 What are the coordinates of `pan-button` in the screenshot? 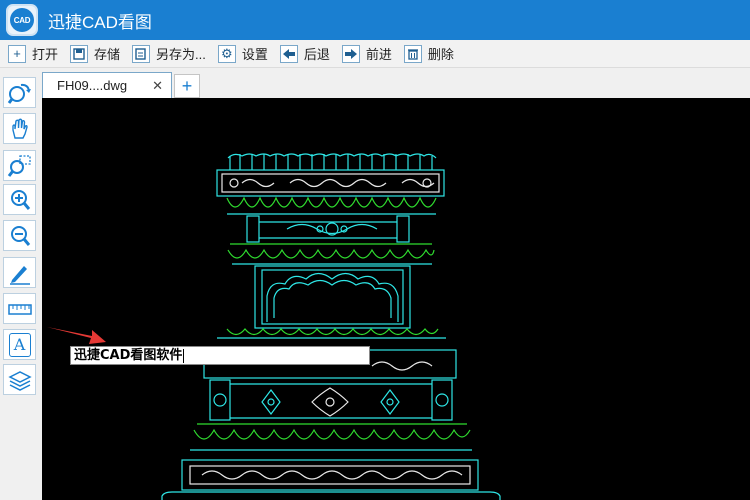 It's located at (19, 128).